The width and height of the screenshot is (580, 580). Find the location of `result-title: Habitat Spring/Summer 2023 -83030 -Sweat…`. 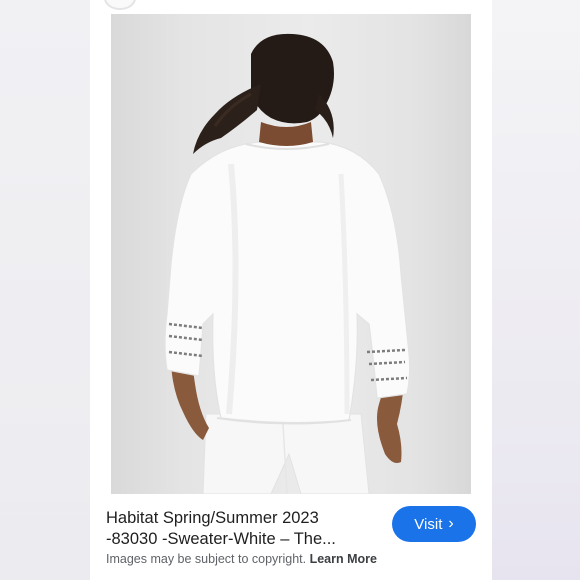

result-title: Habitat Spring/Summer 2023 -83030 -Sweat… is located at coordinates (241, 529).